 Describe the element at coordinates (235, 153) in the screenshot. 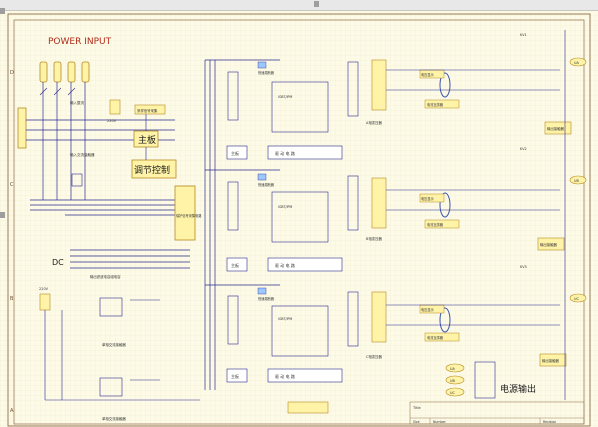

I see `board-1-label: 主板` at that location.